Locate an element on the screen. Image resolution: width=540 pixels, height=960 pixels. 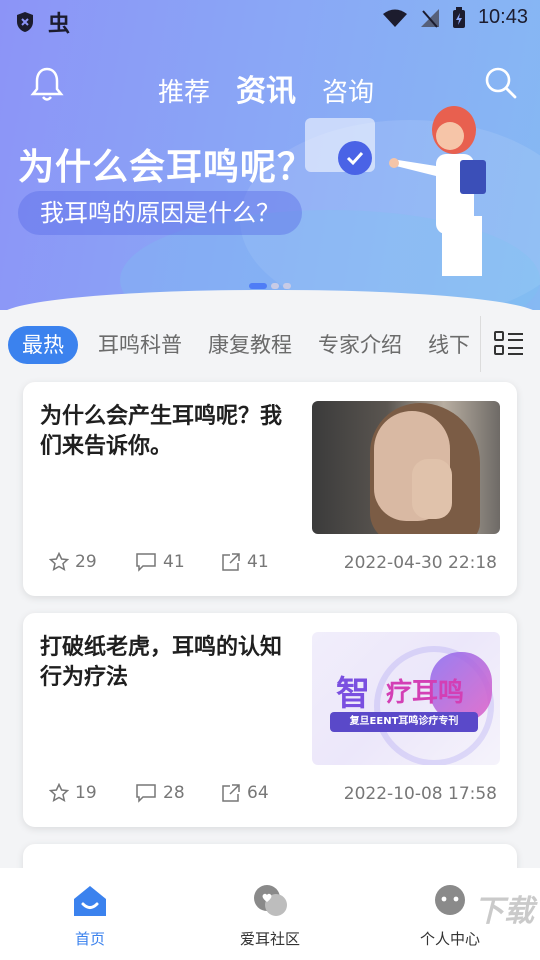
article-stats: 19 28 64 is located at coordinates (166, 793).